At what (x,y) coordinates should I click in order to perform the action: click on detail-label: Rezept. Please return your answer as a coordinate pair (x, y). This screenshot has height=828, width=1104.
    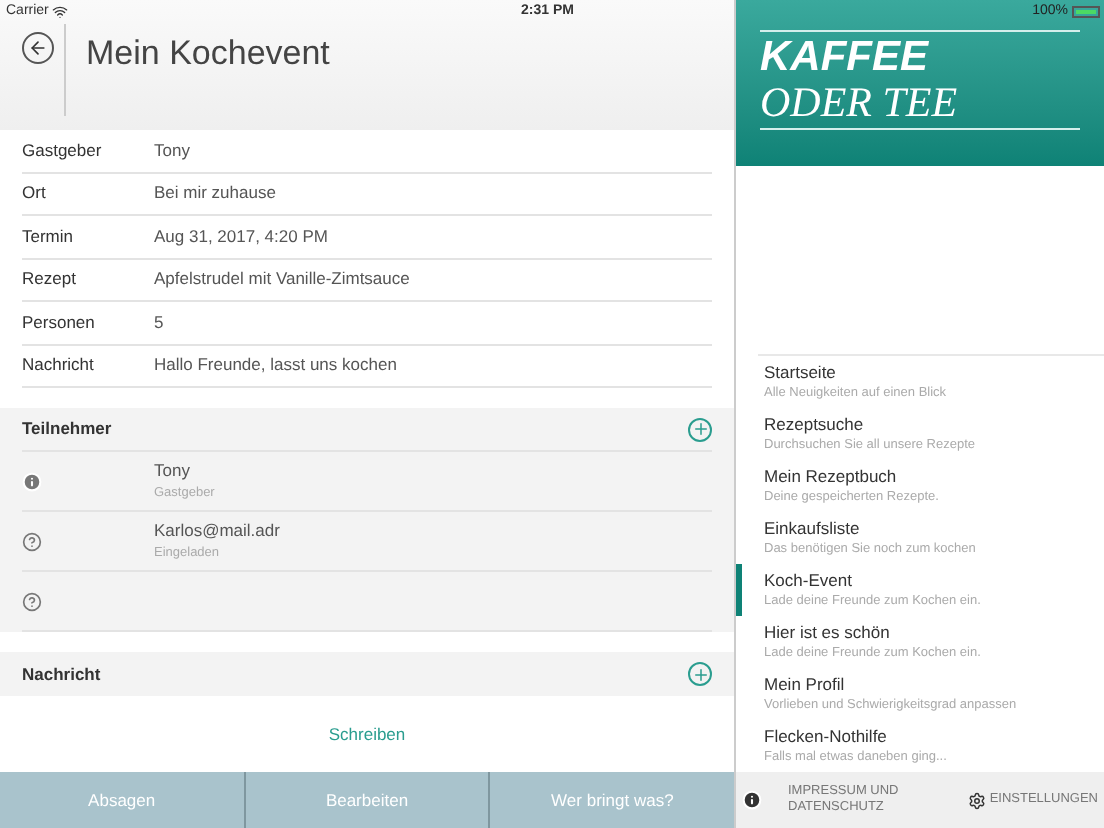
    Looking at the image, I should click on (50, 279).